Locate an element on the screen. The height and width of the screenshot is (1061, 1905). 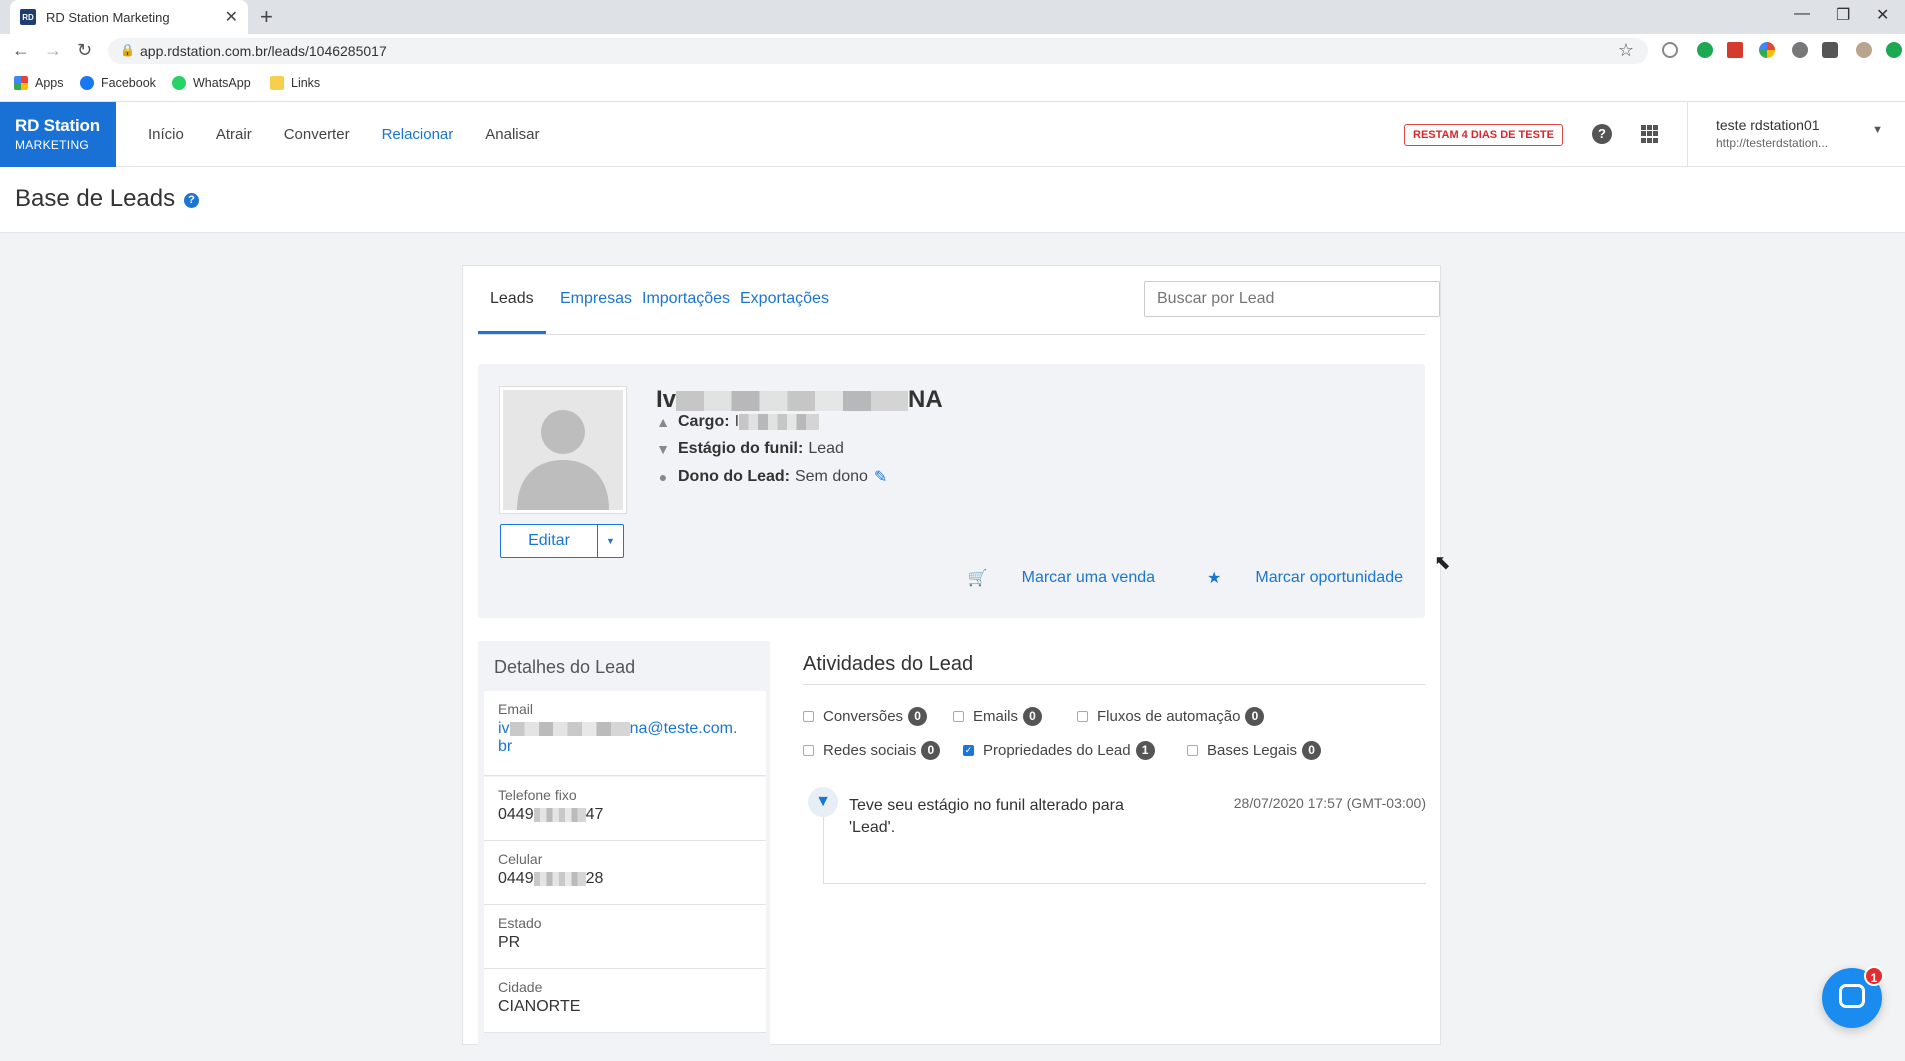
back-icon: ← is located at coordinates (21, 50).